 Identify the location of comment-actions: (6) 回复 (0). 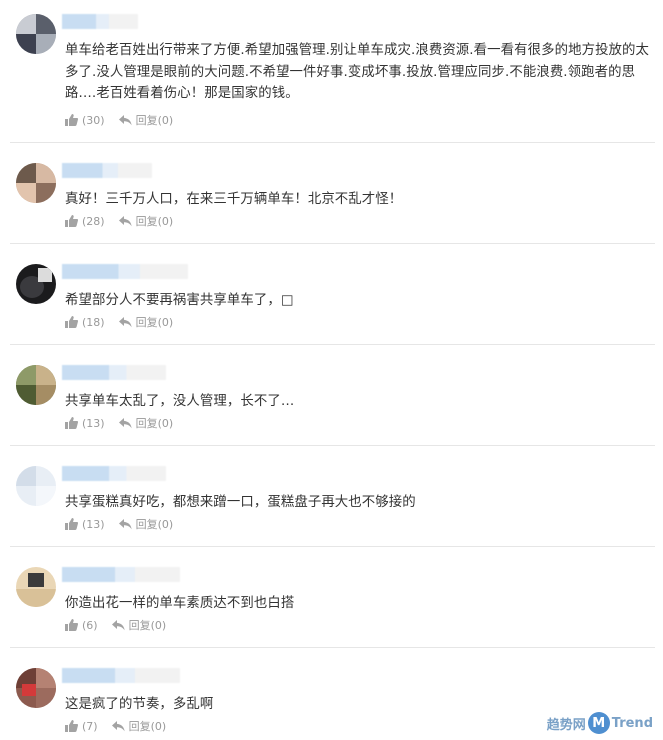
(115, 625).